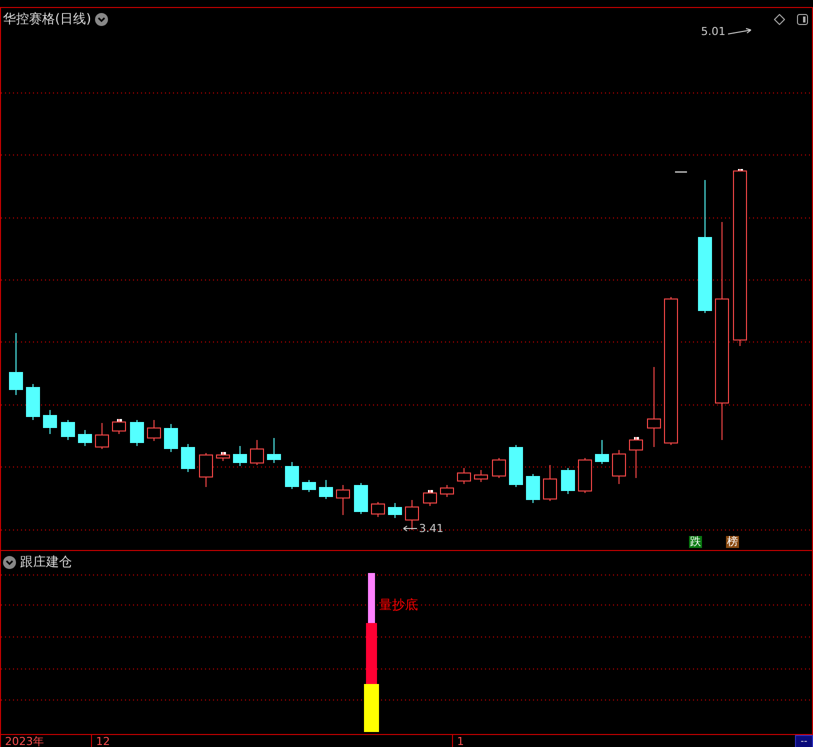  Describe the element at coordinates (713, 31) in the screenshot. I see `price-label: 5.01` at that location.